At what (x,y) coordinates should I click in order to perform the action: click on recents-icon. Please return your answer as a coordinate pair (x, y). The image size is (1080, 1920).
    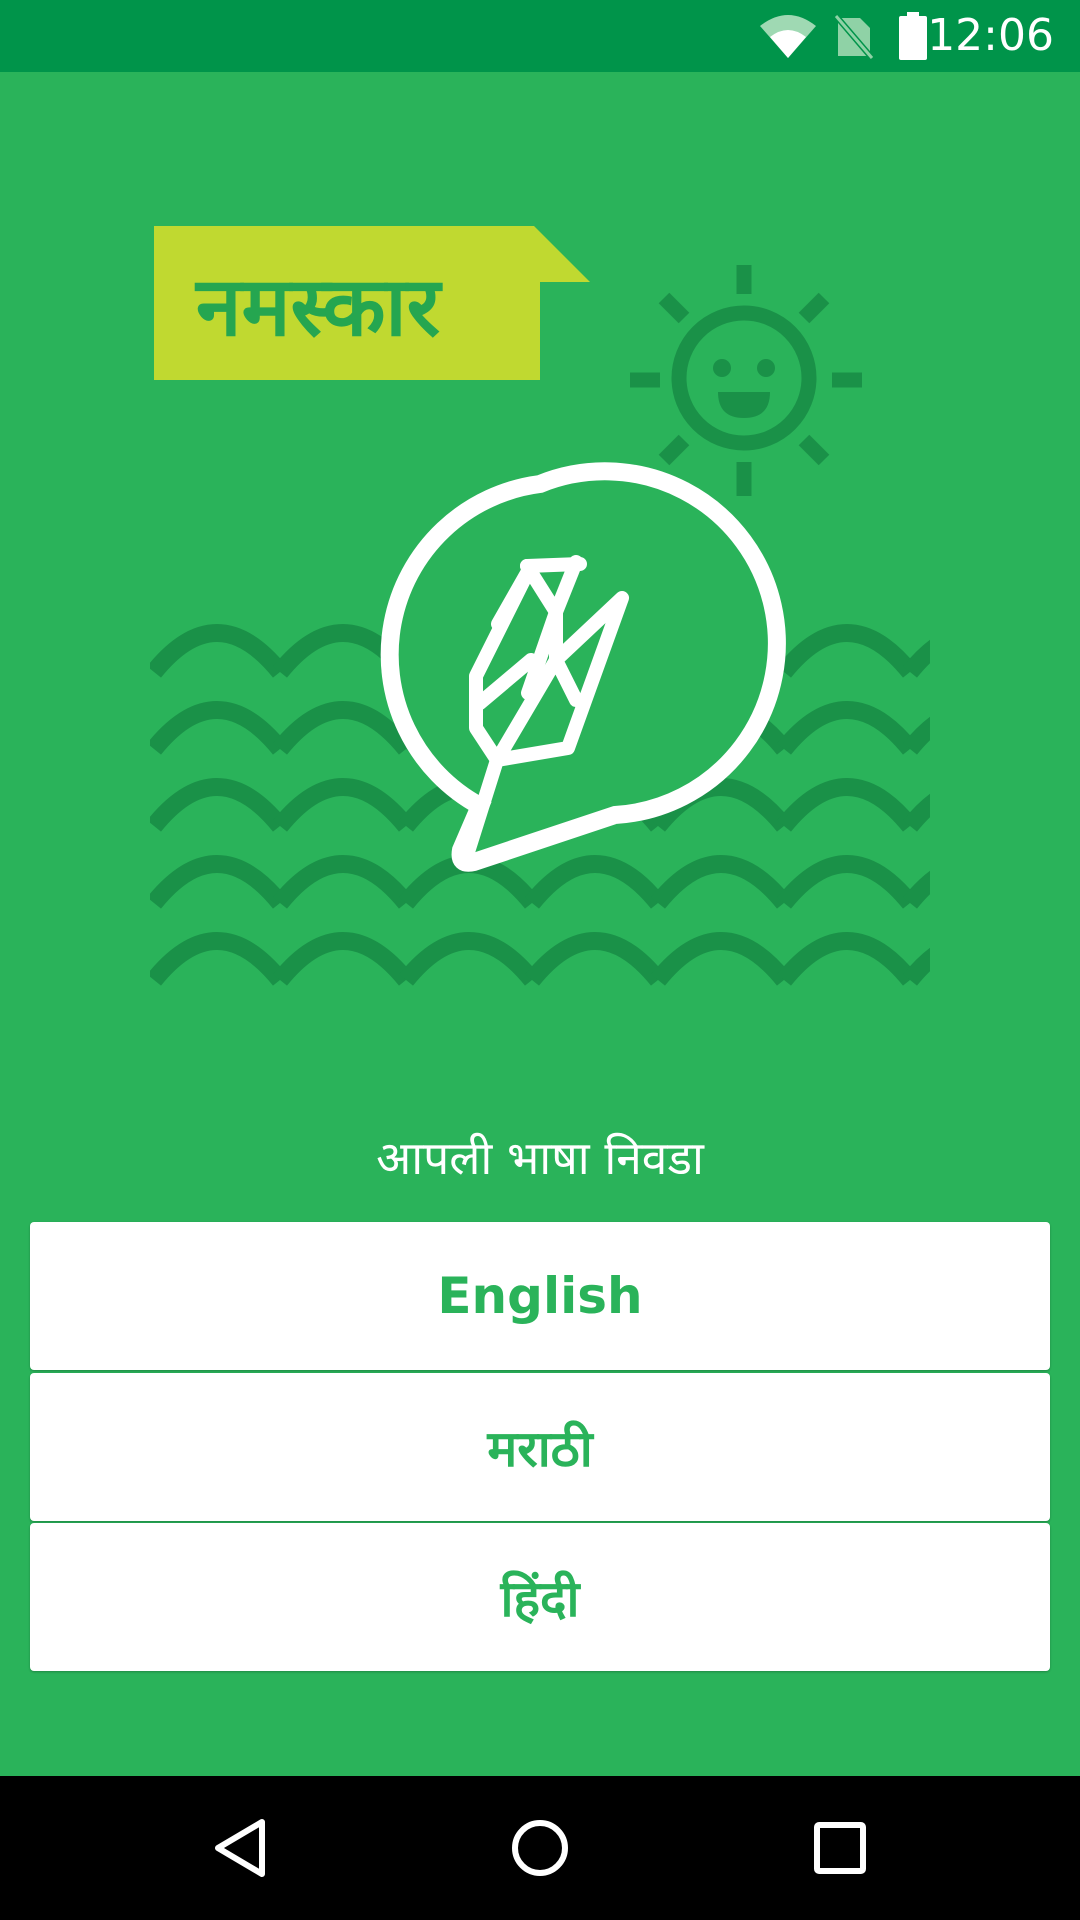
    Looking at the image, I should click on (840, 1848).